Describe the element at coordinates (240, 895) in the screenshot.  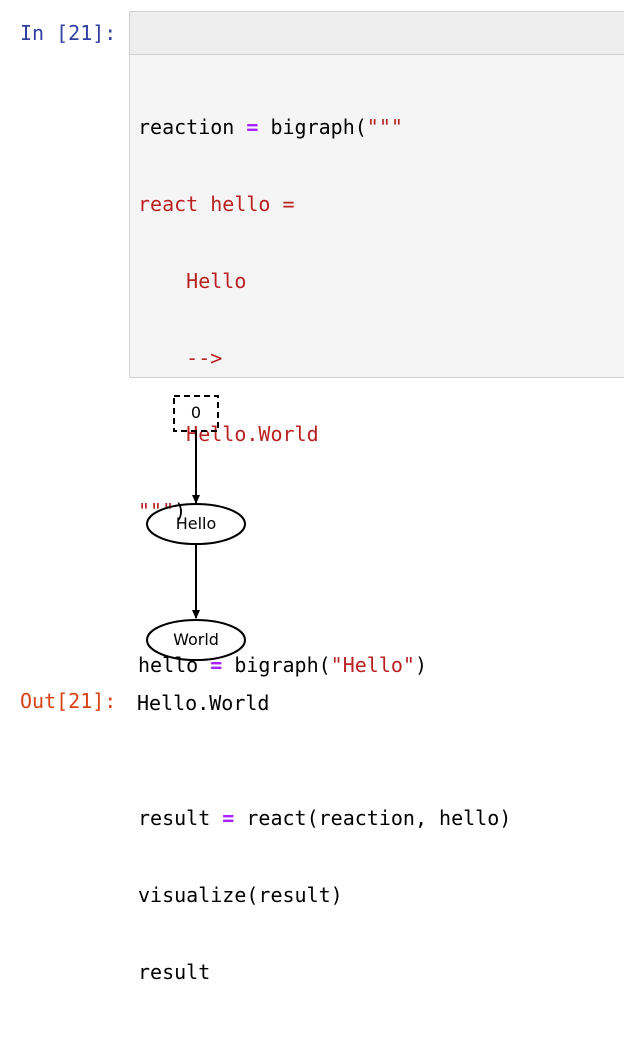
I see `code-token: visualize(result)` at that location.